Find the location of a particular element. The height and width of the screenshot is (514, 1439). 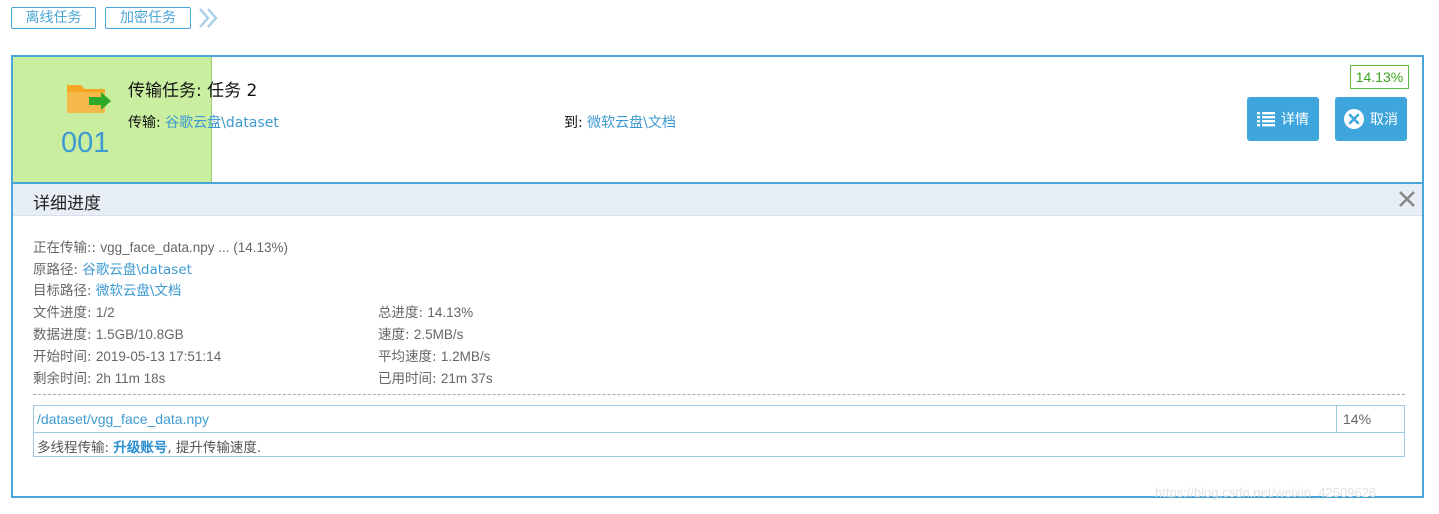

total-progress-label: 总进度: is located at coordinates (403, 313).